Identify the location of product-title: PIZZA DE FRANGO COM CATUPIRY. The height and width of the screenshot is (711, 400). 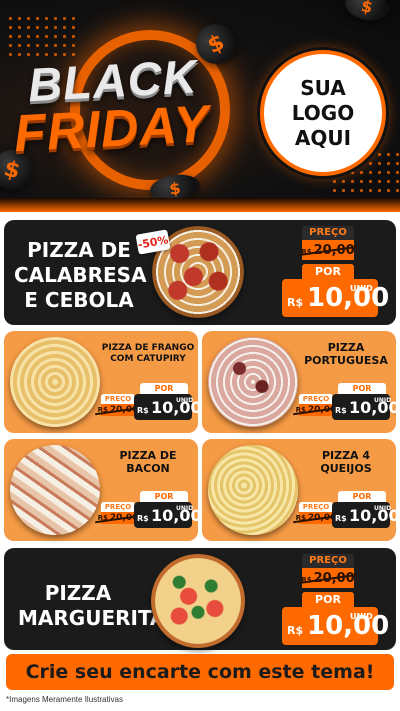
(148, 353).